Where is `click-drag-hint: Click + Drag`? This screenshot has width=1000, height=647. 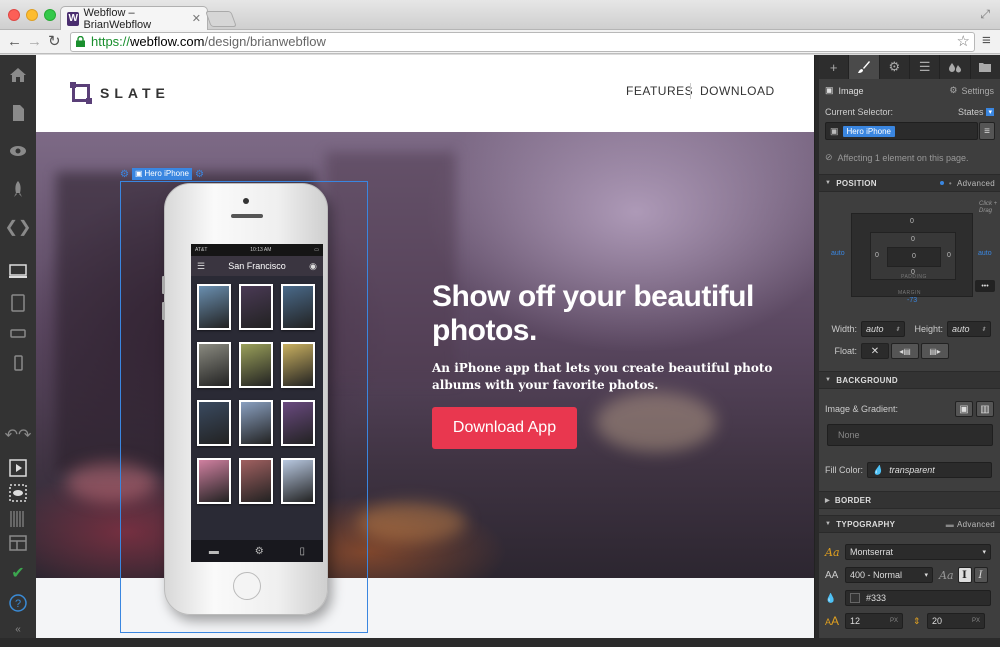
click-drag-hint: Click + Drag is located at coordinates (988, 207).